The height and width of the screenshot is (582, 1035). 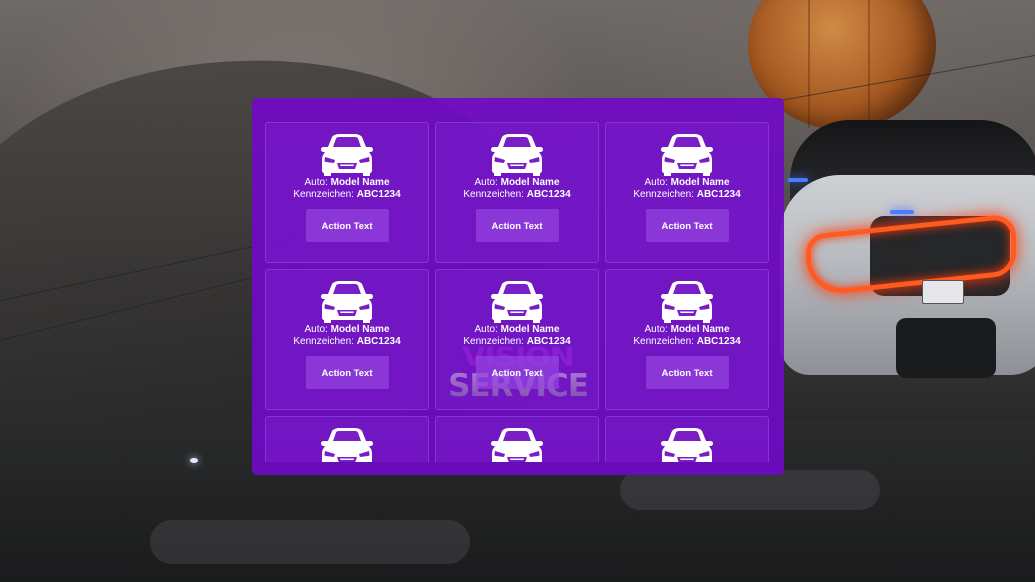 I want to click on background-streetlight, so click(x=194, y=460).